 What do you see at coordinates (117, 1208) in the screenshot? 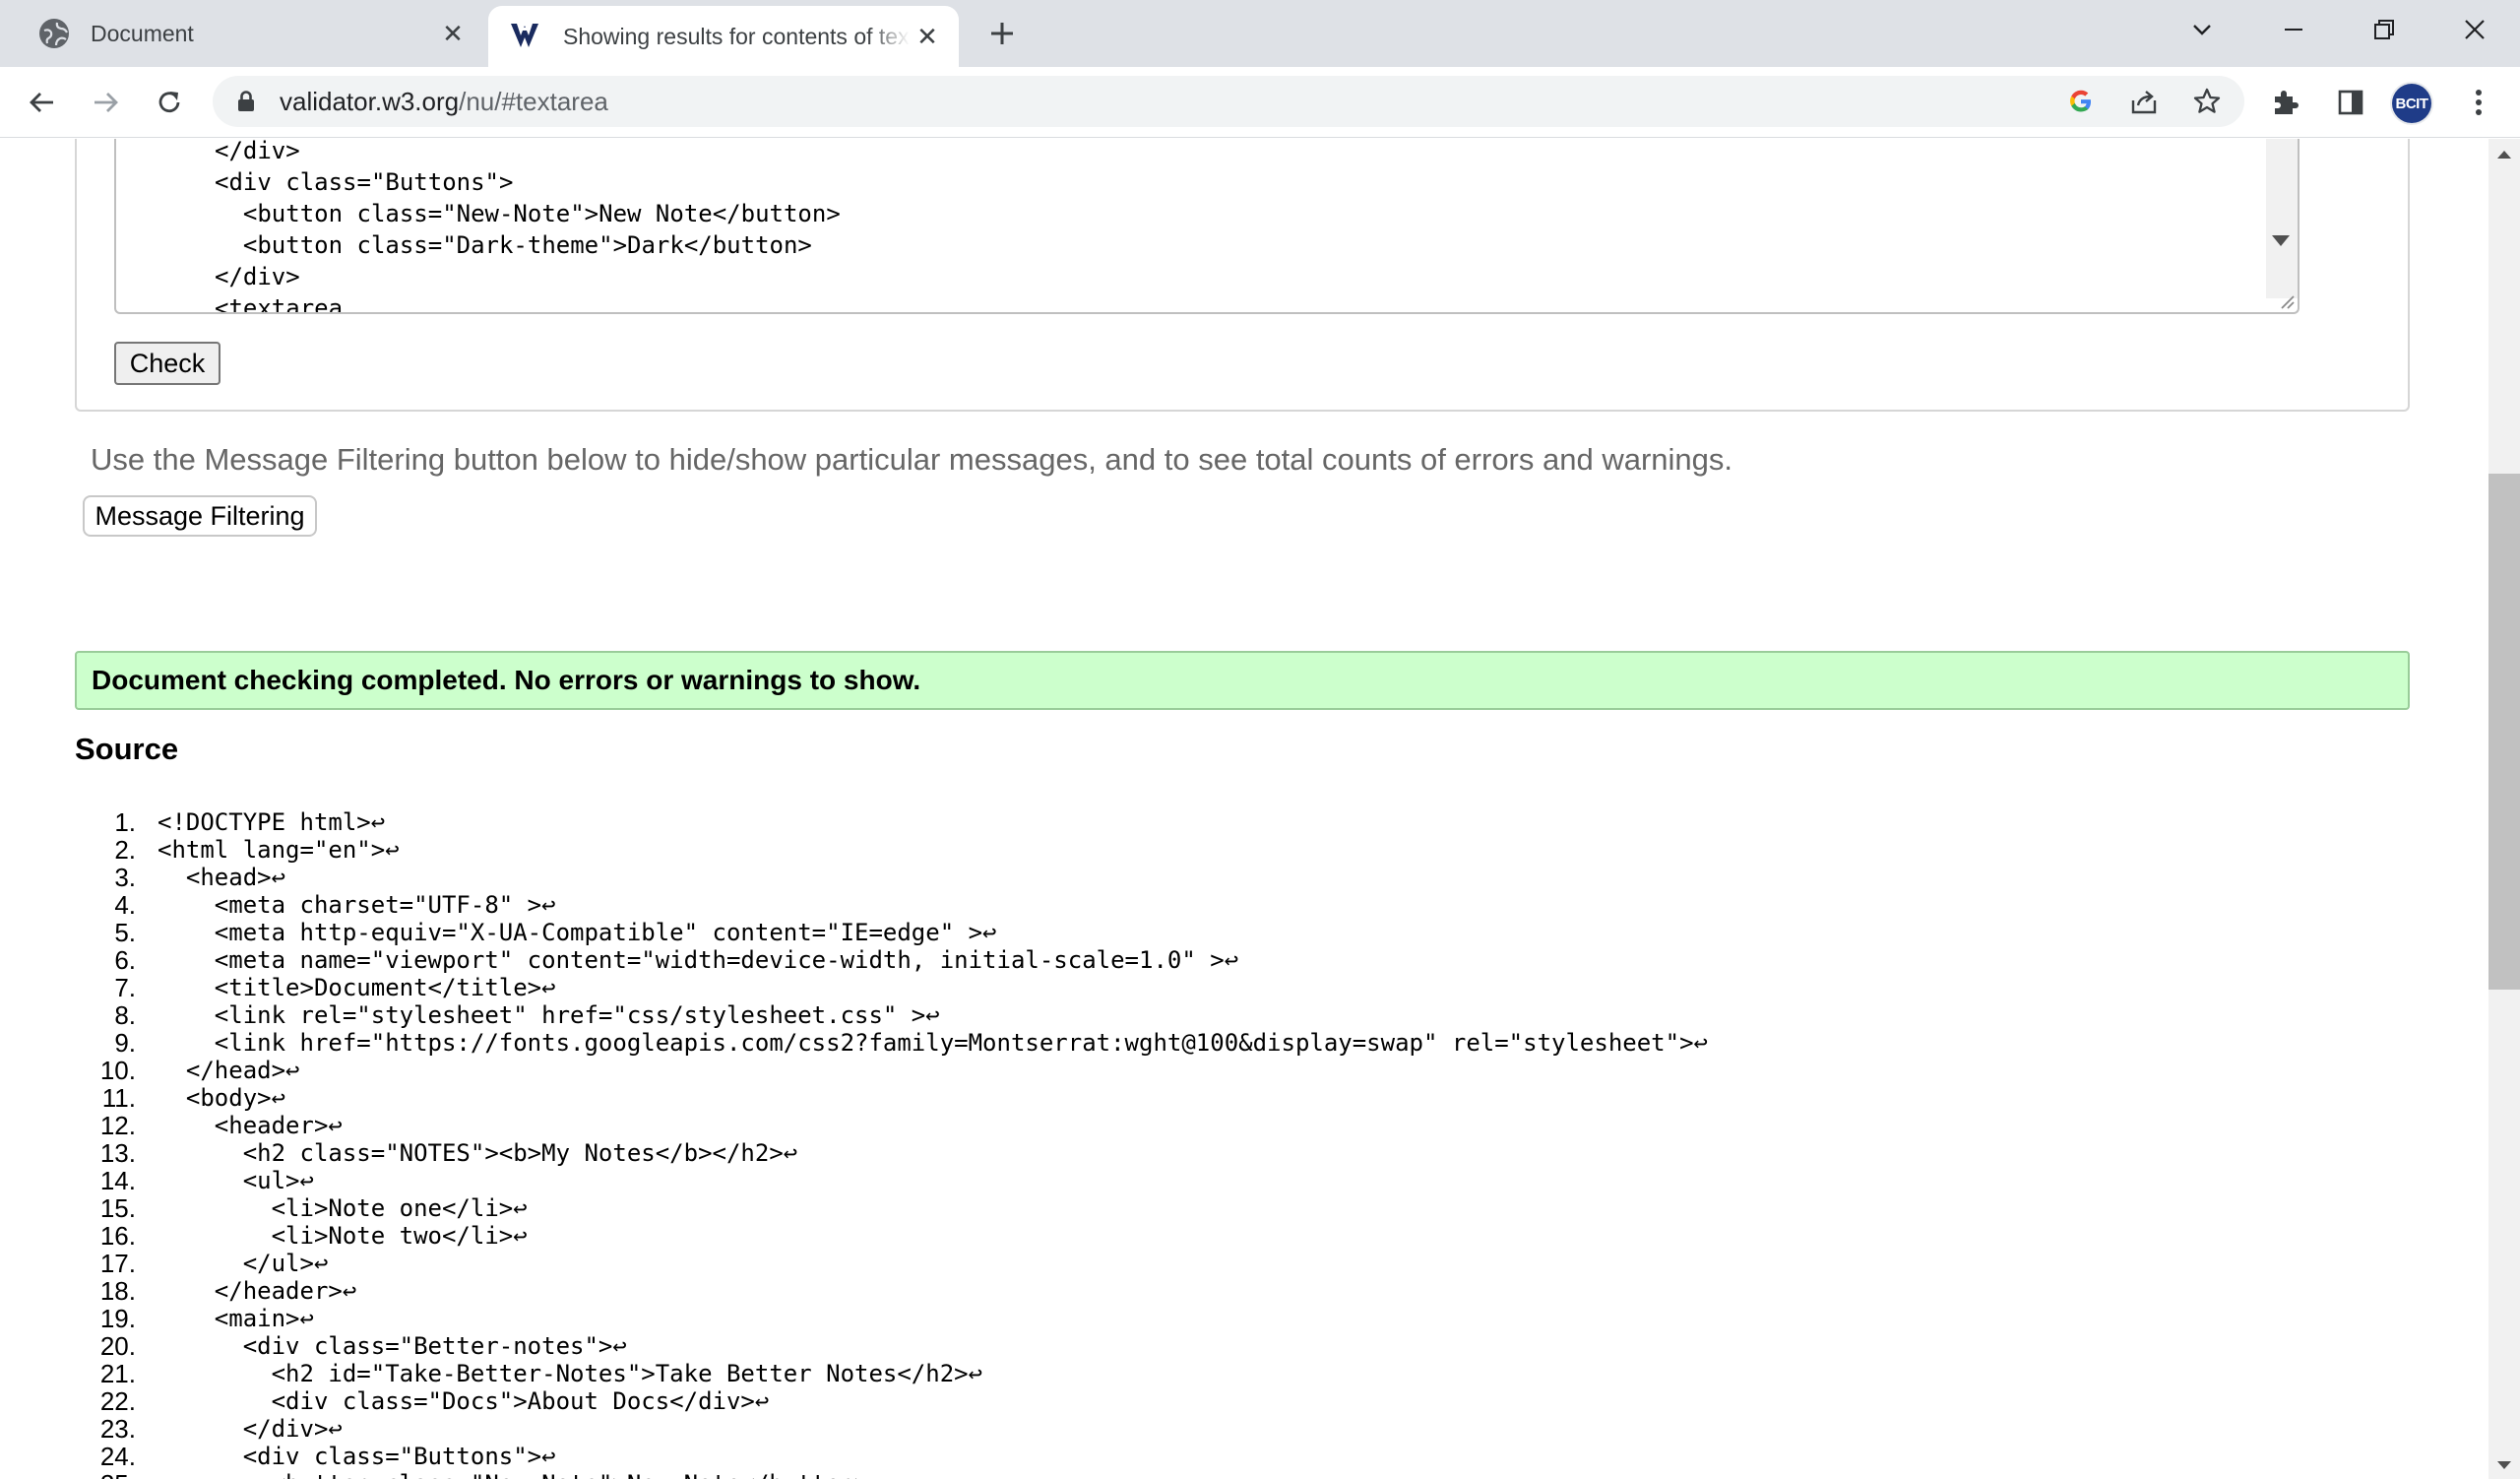
I see `line-number: 15.` at bounding box center [117, 1208].